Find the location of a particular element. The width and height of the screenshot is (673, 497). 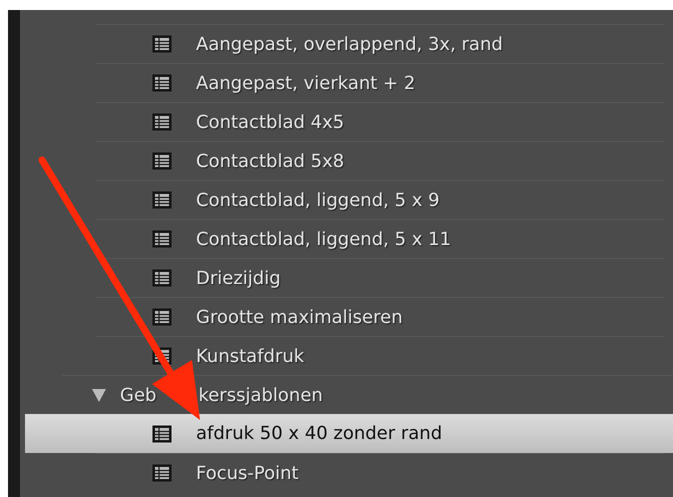

template-item: Driezijdig is located at coordinates (380, 277).